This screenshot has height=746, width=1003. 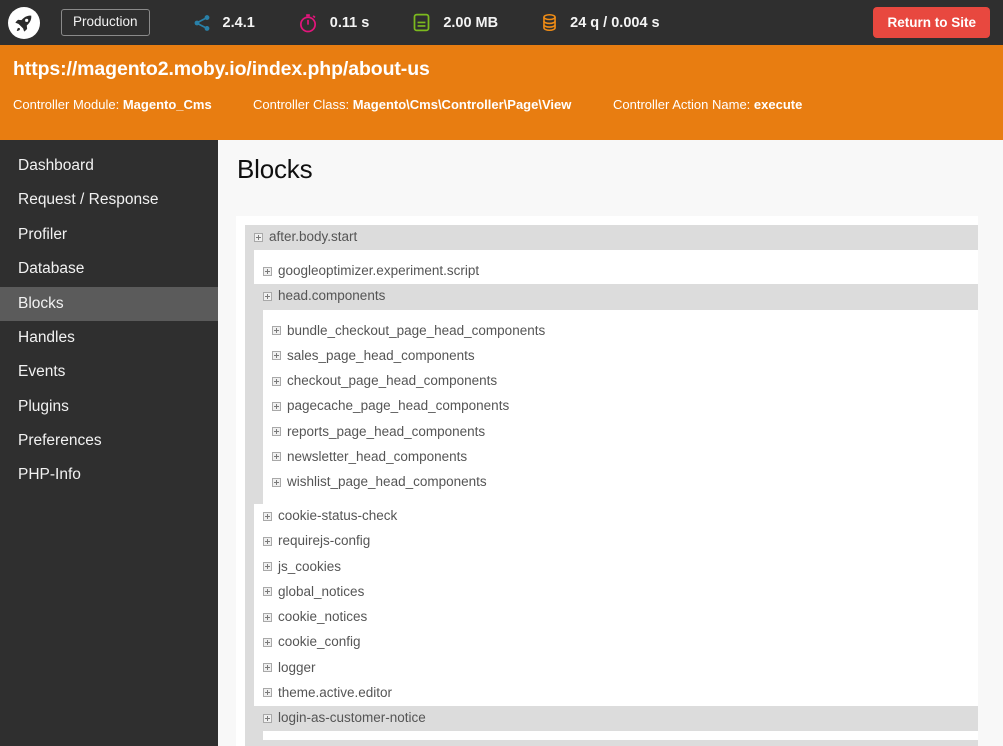 I want to click on tree-node-row: global_notices, so click(x=616, y=592).